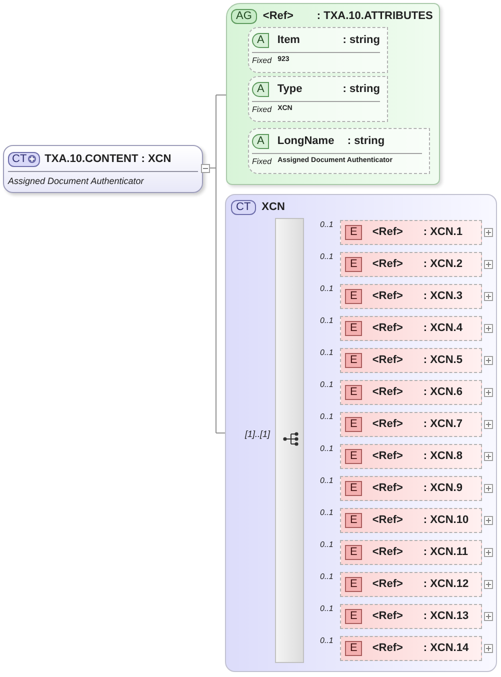 The width and height of the screenshot is (501, 677). I want to click on group-ref: <Ref>, so click(278, 16).